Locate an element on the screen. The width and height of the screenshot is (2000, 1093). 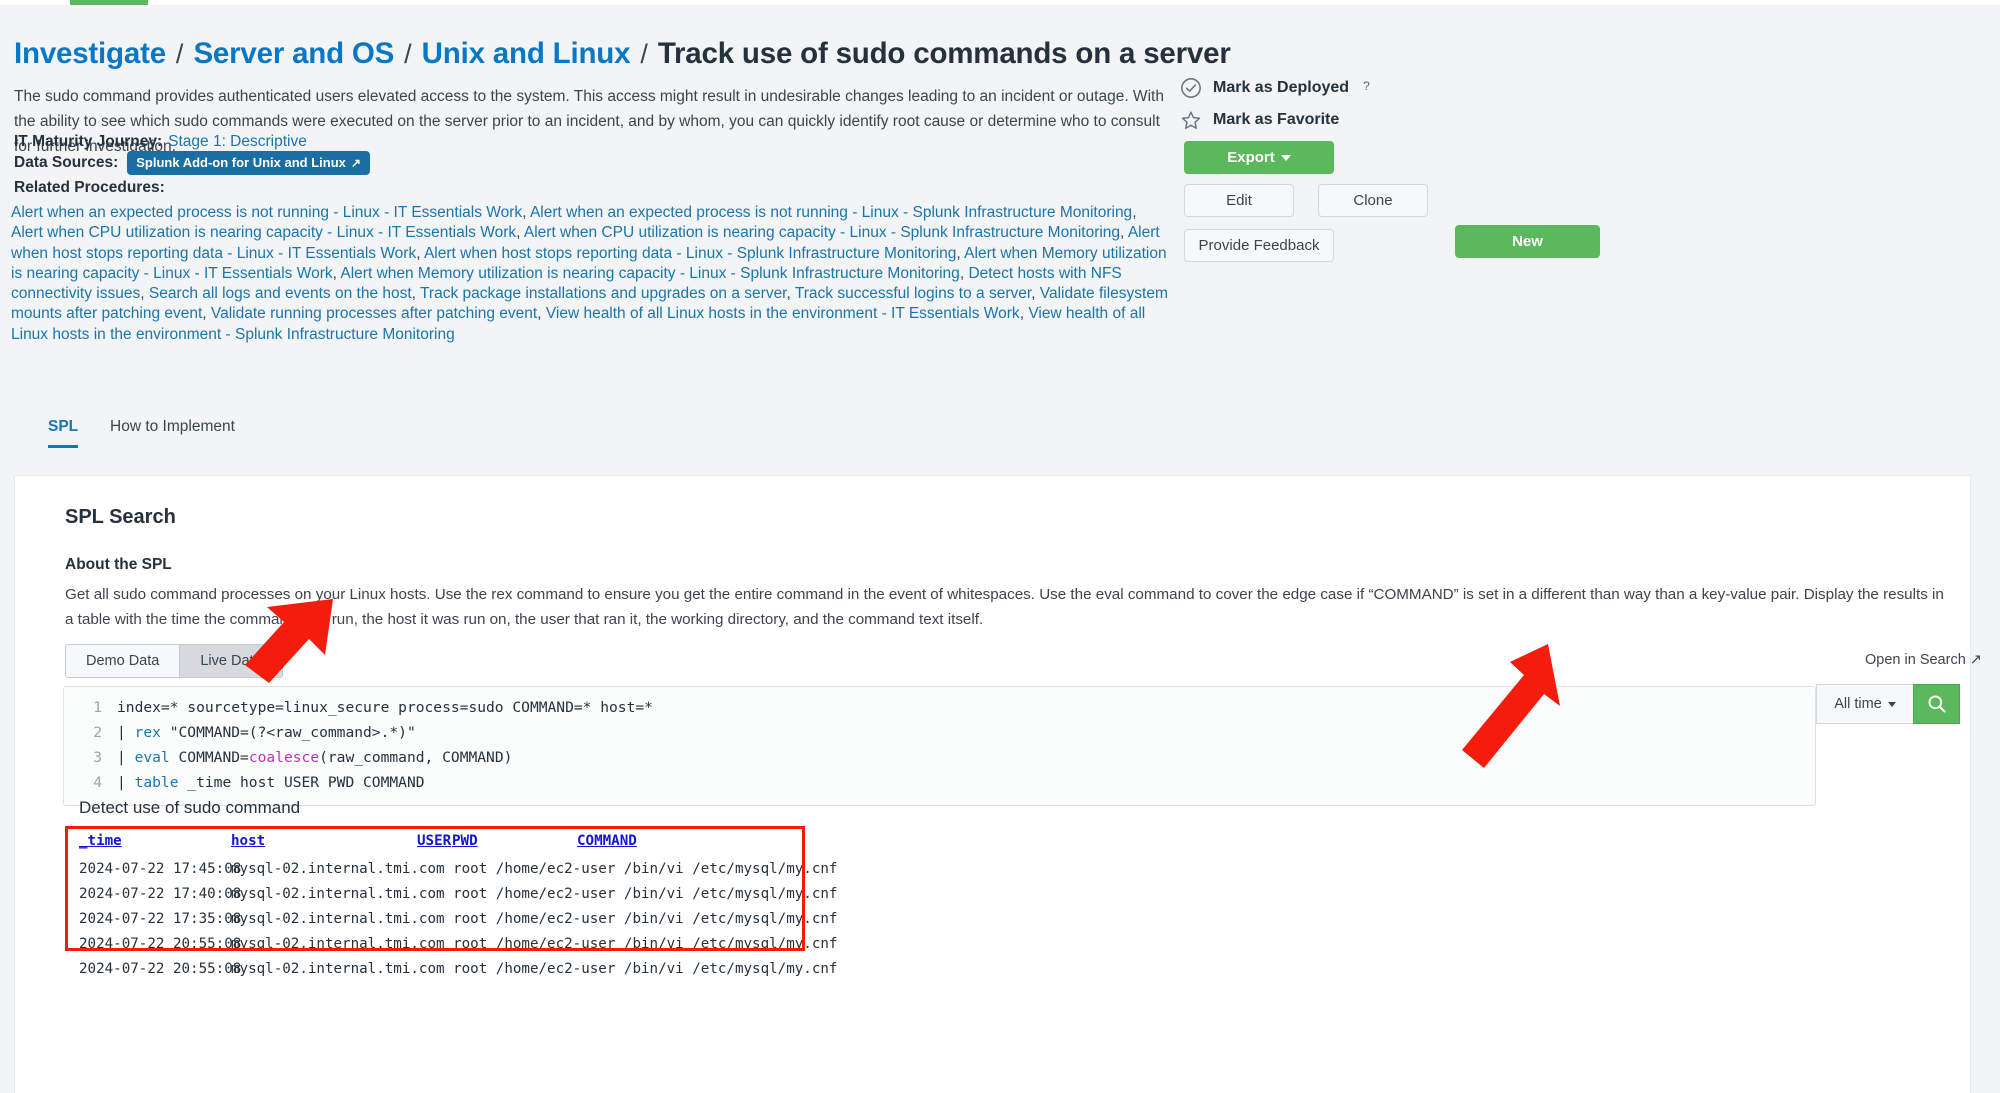
mark-as-deployed-action: Mark as Deployed ? is located at coordinates (1390, 88).